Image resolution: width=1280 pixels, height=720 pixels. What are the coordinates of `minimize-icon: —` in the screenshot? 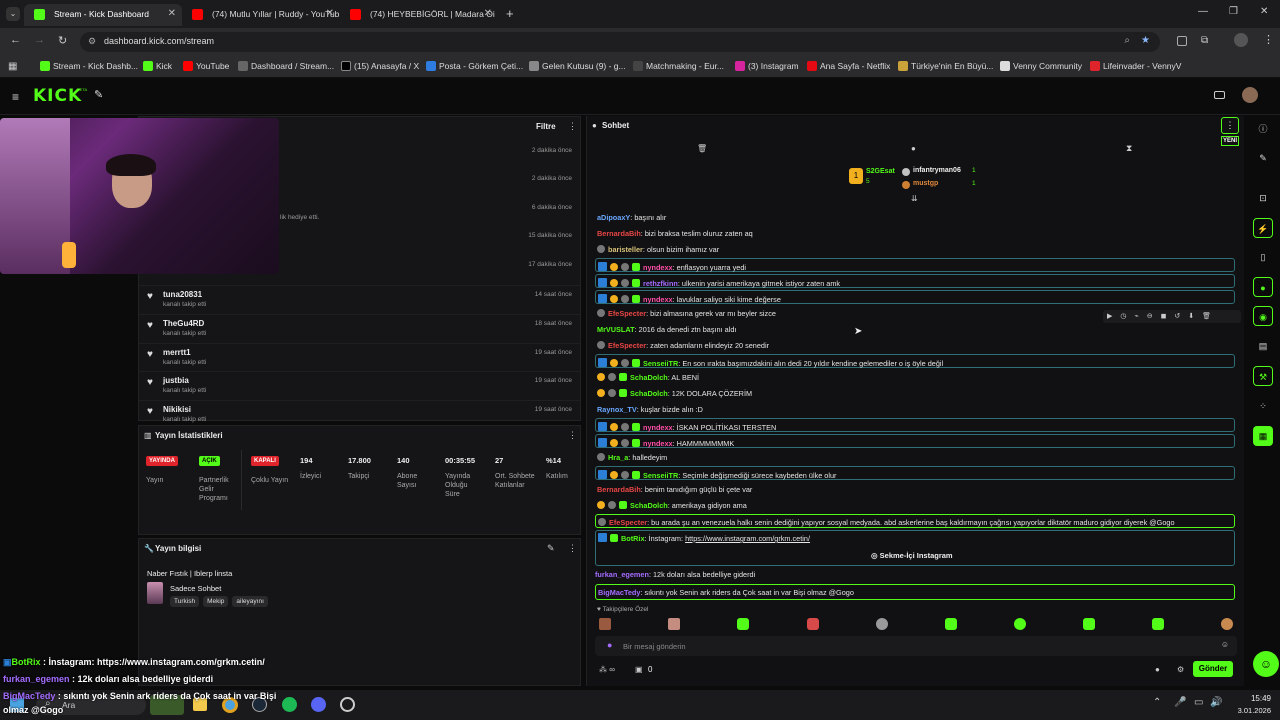 It's located at (1203, 11).